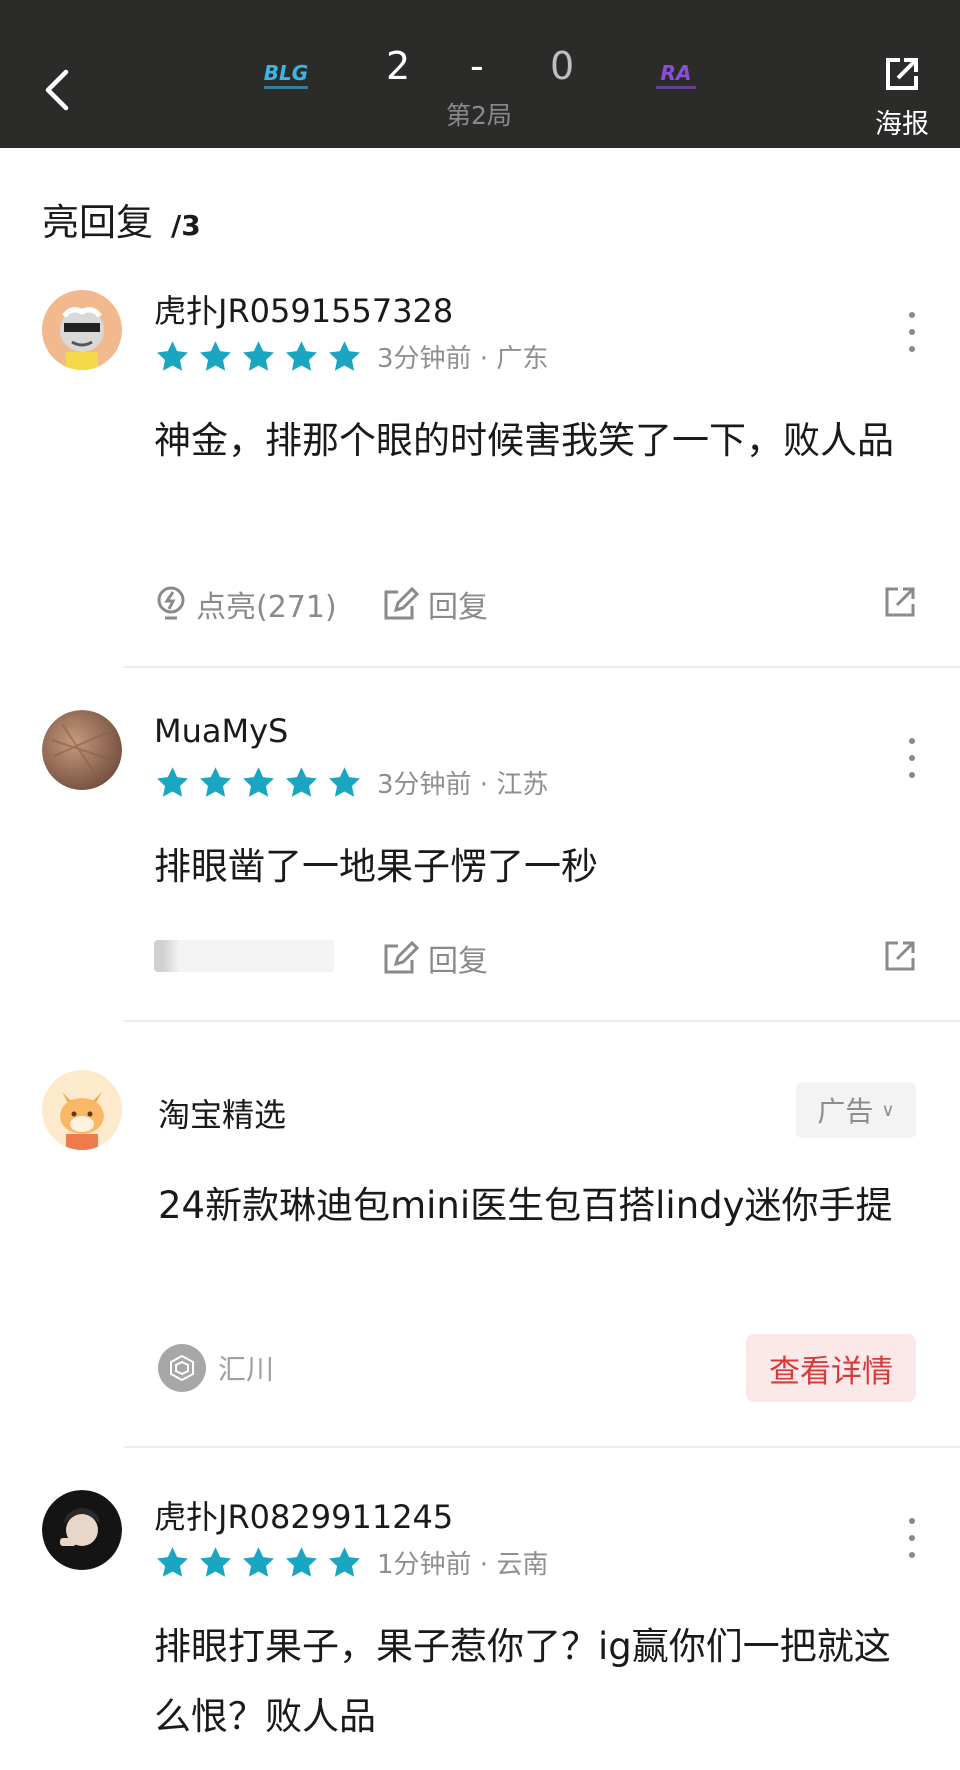 The image size is (960, 1770). I want to click on chevron-left-icon, so click(57, 90).